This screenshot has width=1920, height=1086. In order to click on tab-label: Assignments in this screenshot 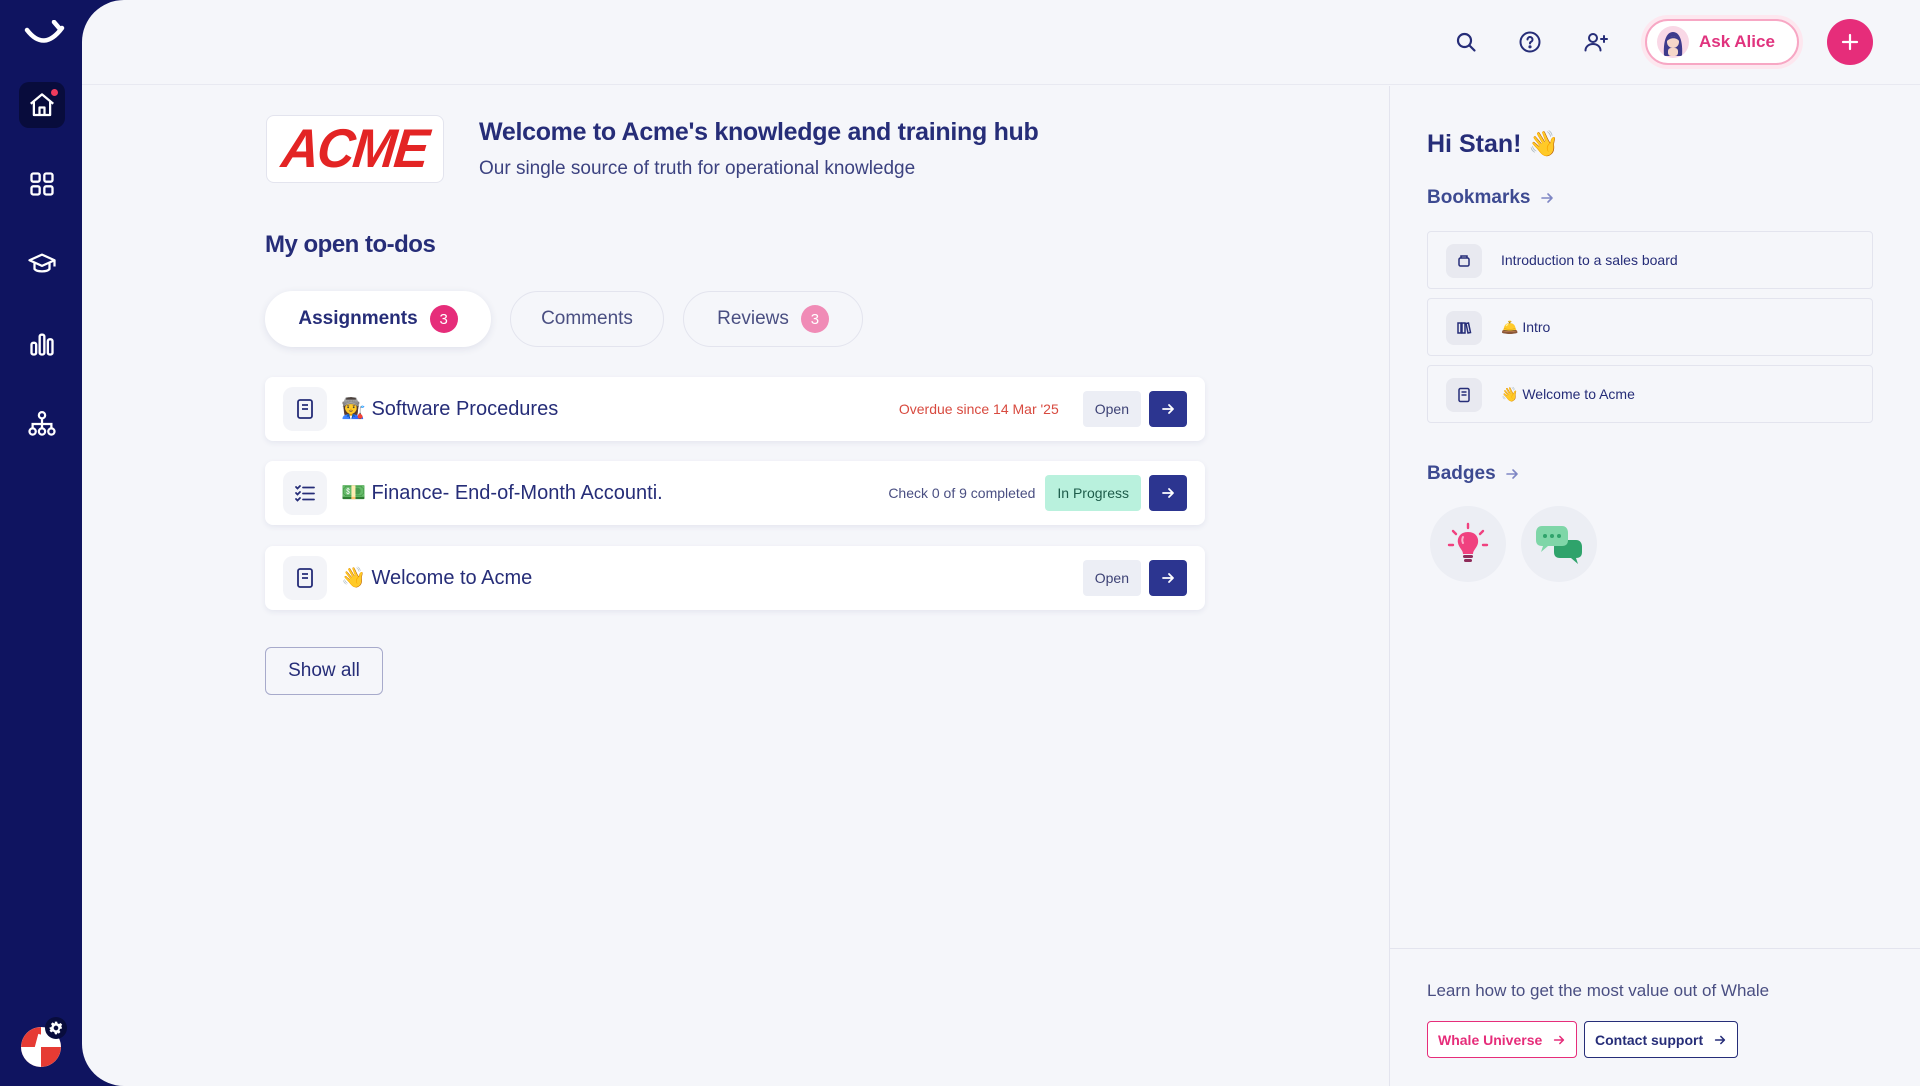, I will do `click(358, 318)`.